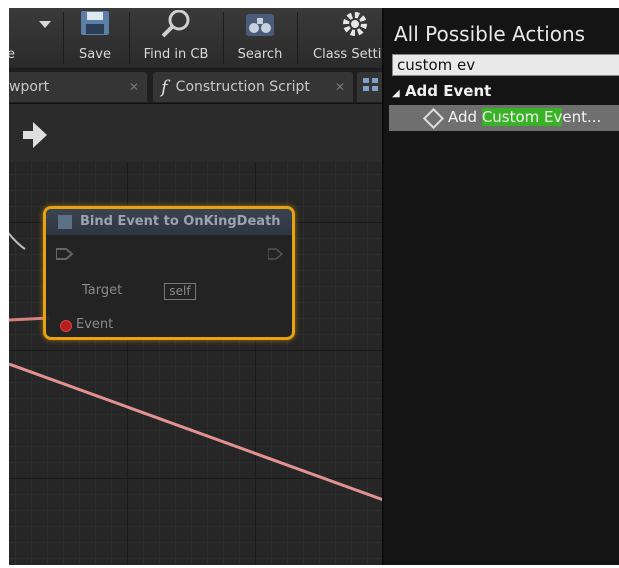 The width and height of the screenshot is (619, 568). Describe the element at coordinates (433, 118) in the screenshot. I see `event-diamond-icon` at that location.